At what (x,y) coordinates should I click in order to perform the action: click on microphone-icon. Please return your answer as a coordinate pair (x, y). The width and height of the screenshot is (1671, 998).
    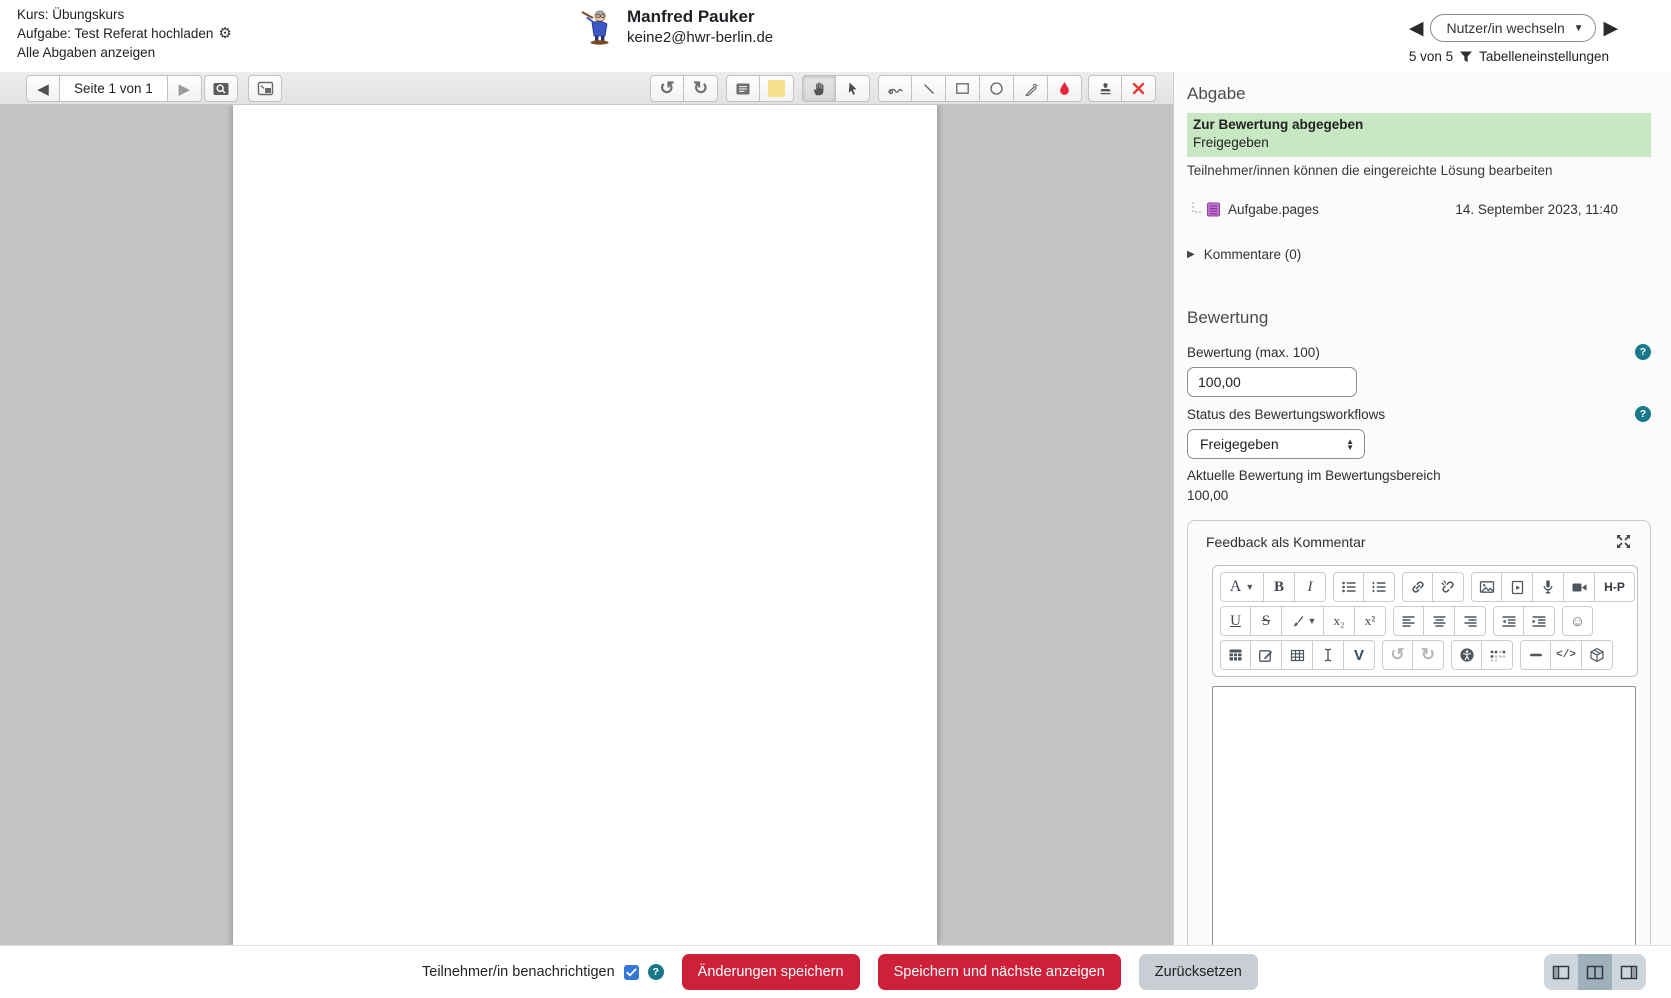
    Looking at the image, I should click on (1548, 587).